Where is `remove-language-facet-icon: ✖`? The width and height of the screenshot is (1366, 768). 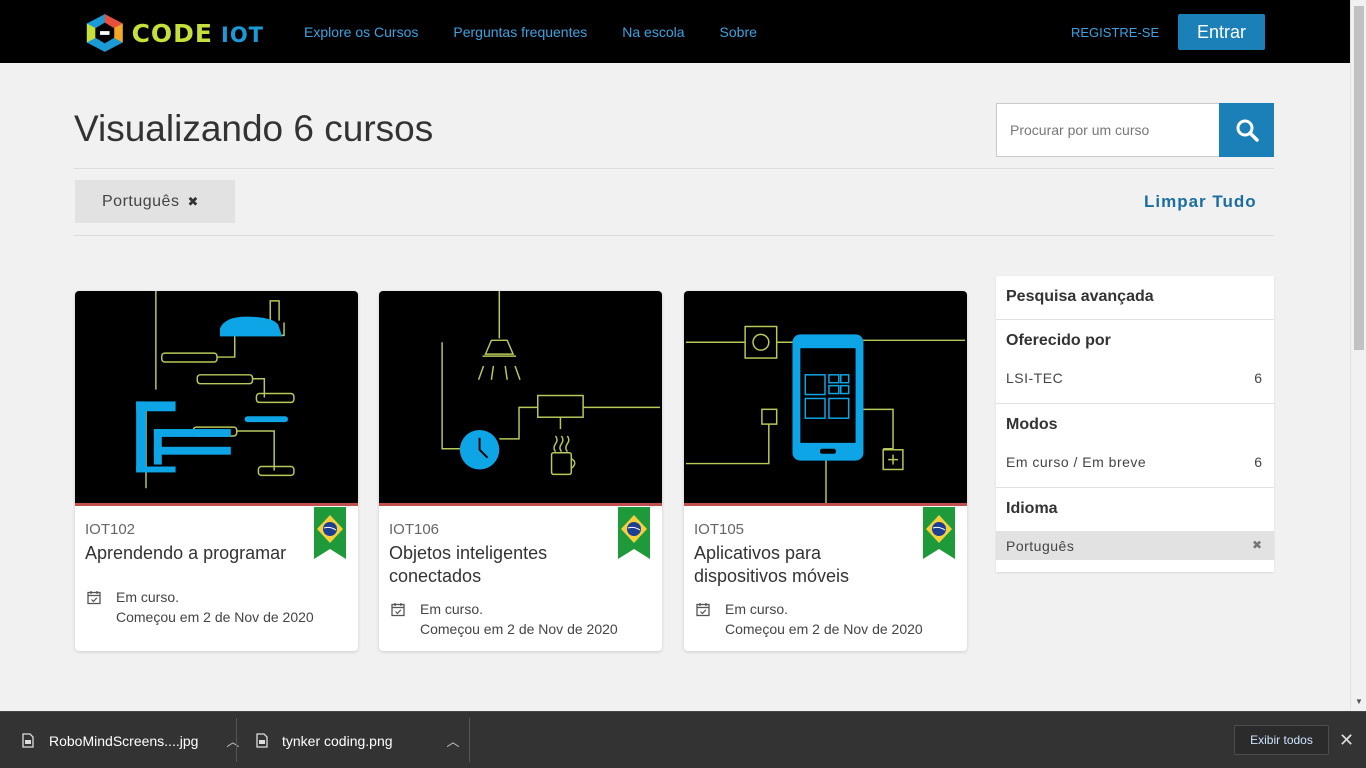 remove-language-facet-icon: ✖ is located at coordinates (1257, 545).